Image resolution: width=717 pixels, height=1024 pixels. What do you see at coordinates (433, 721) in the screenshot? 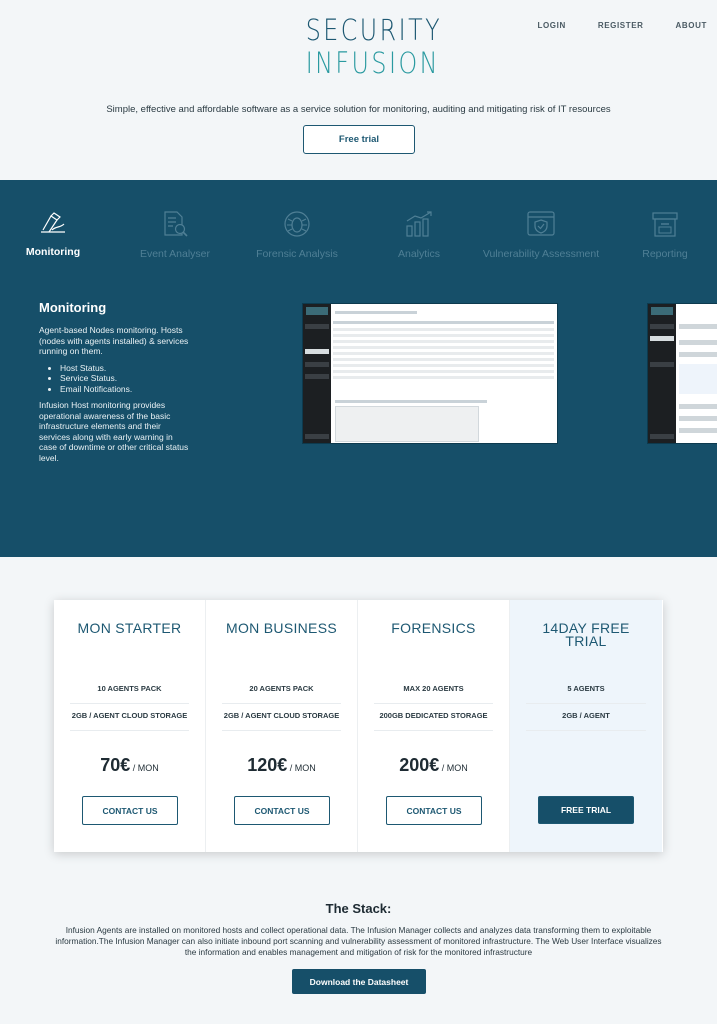
I see `plan-feature: 200GB DEDICATED STORAGE` at bounding box center [433, 721].